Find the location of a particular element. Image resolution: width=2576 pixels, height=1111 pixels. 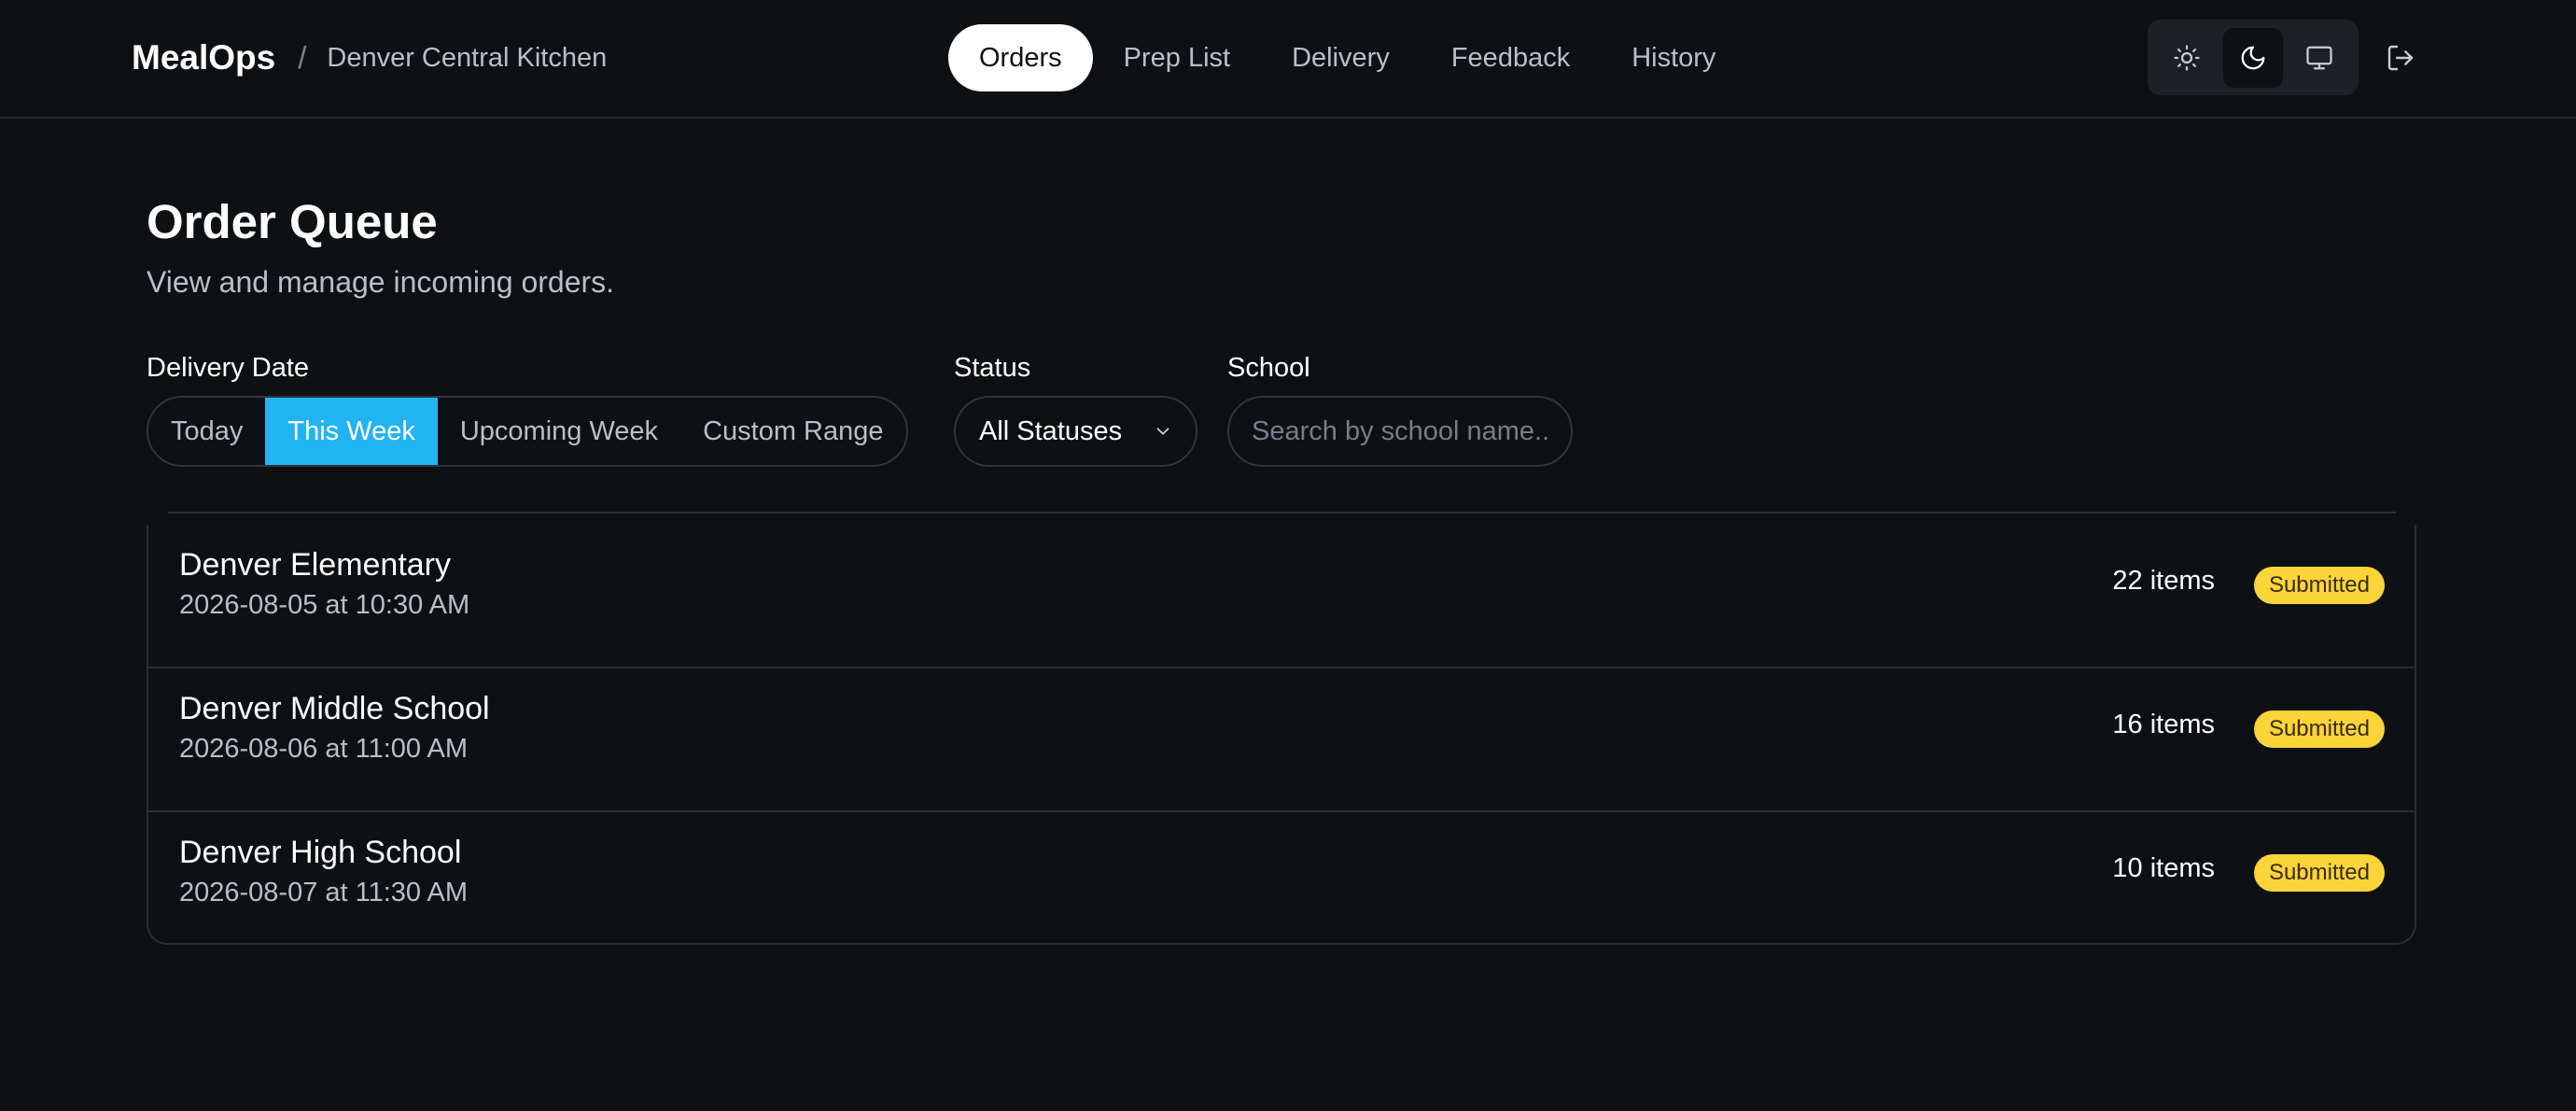

app-name: MealOps is located at coordinates (203, 57).